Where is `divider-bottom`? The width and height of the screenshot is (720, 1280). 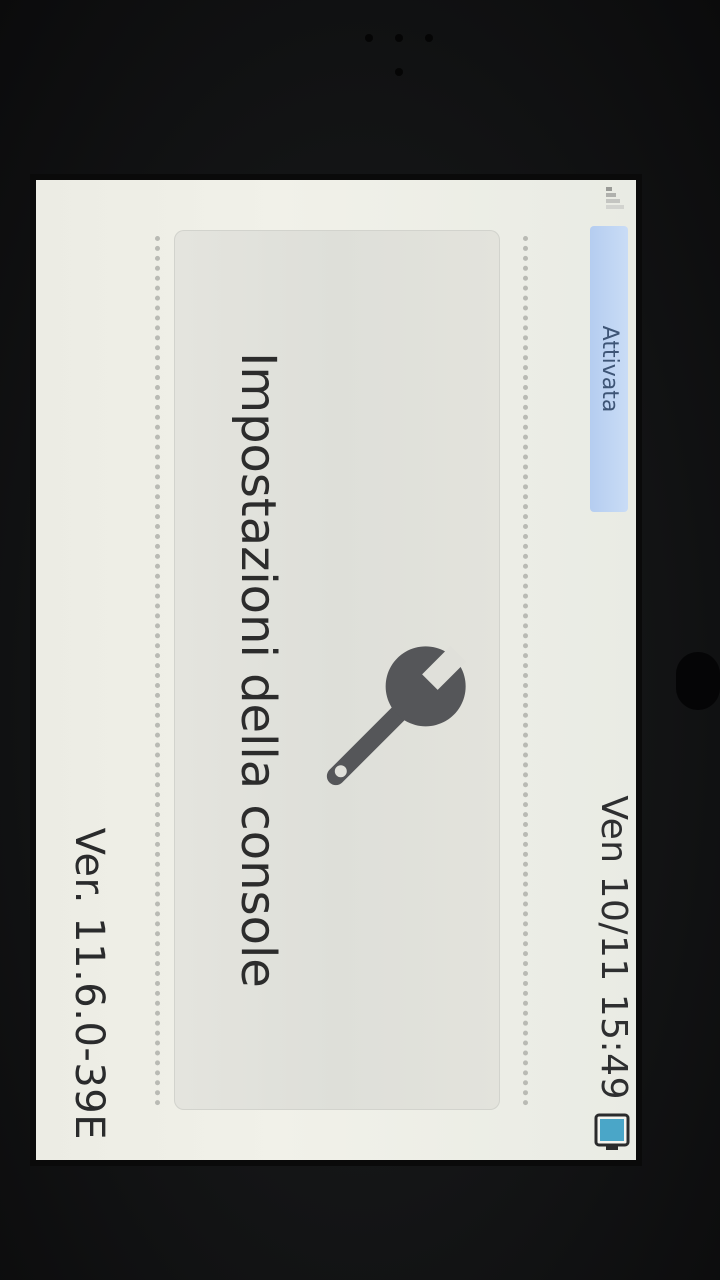 divider-bottom is located at coordinates (157, 671).